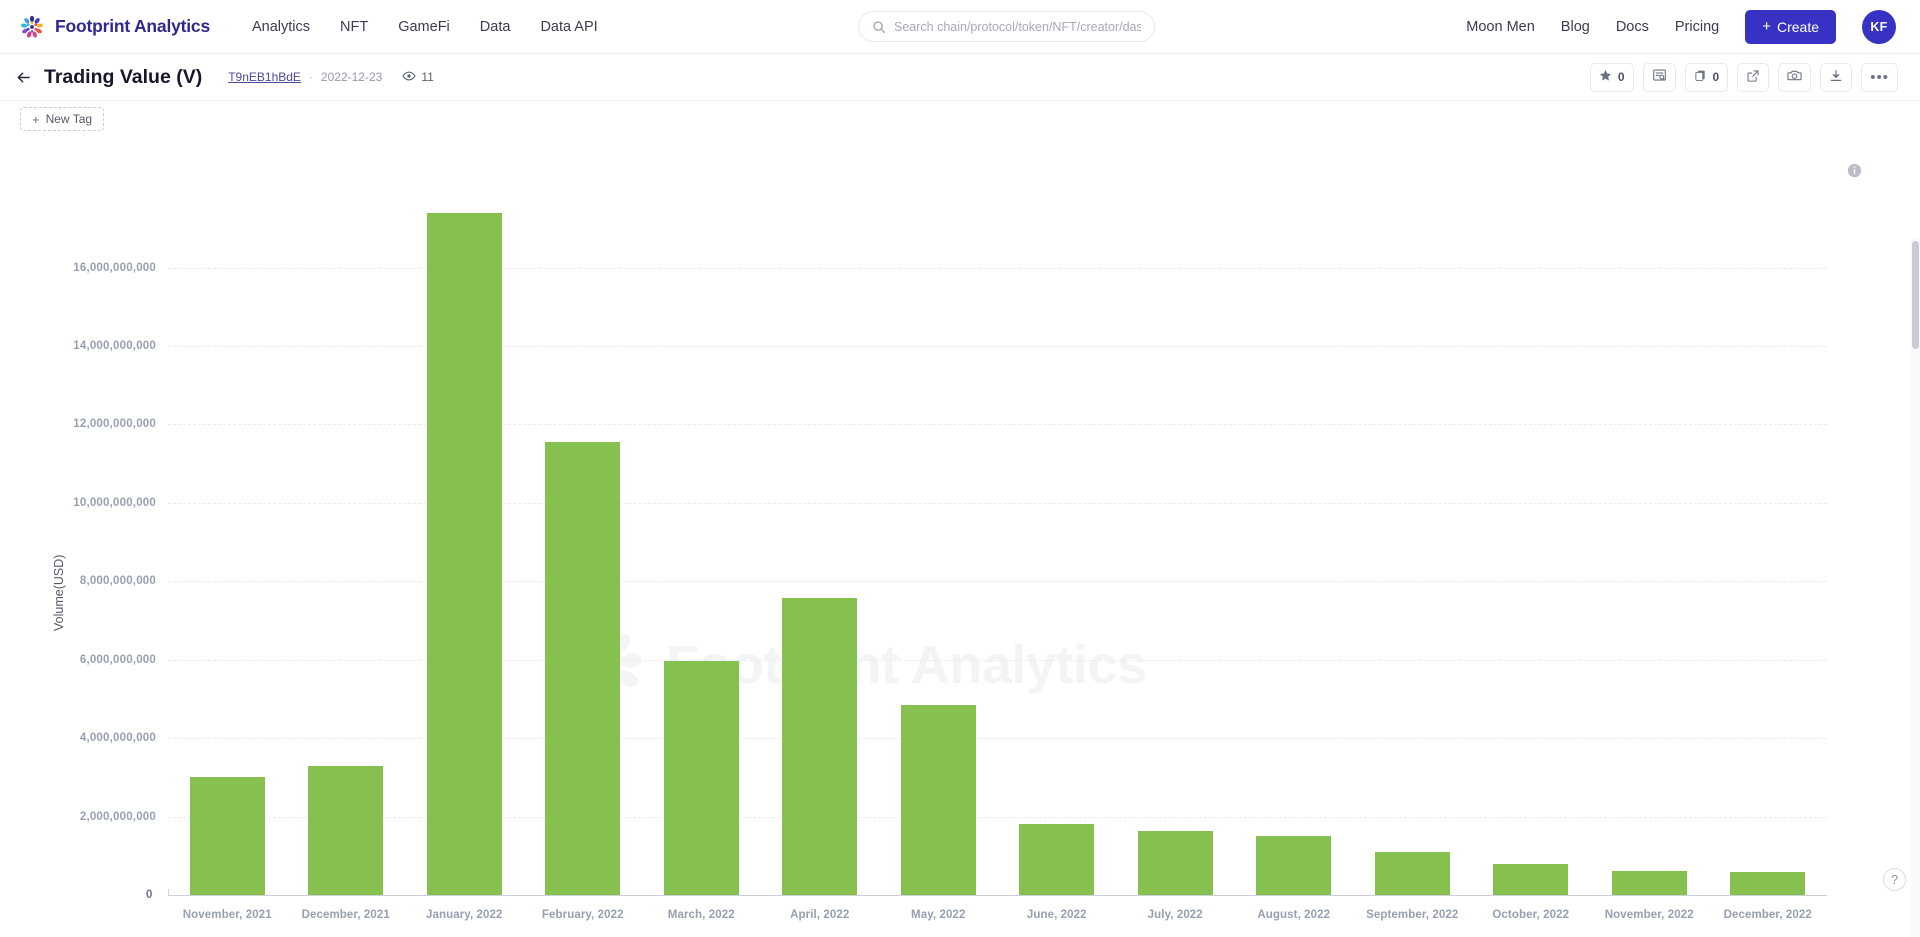 The height and width of the screenshot is (937, 1920). I want to click on report-button, so click(1659, 77).